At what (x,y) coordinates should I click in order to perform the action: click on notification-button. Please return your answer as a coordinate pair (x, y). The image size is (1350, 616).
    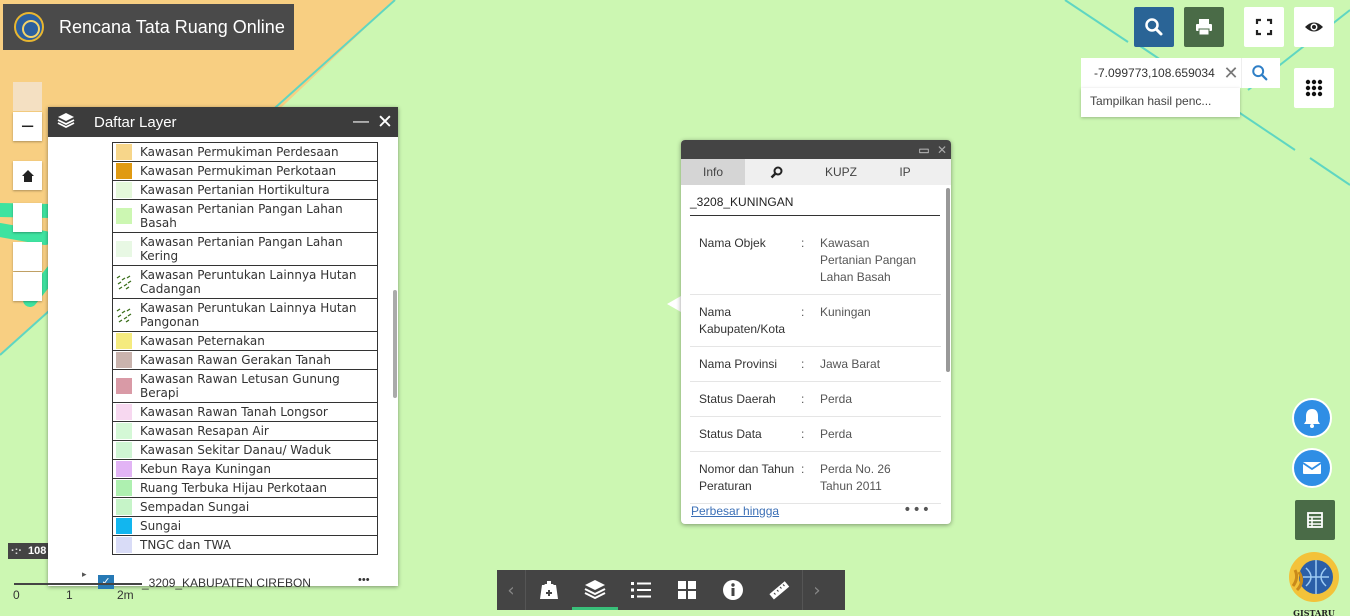
    Looking at the image, I should click on (1312, 418).